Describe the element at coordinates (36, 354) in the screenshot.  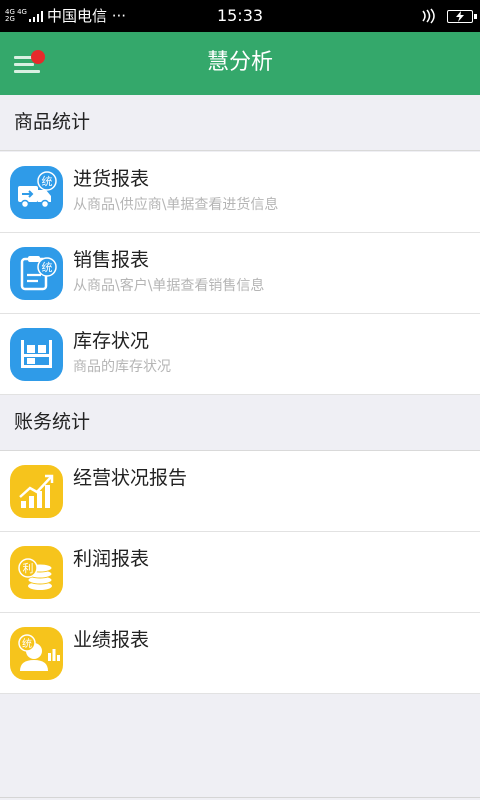
I see `inventory-shelf-icon` at that location.